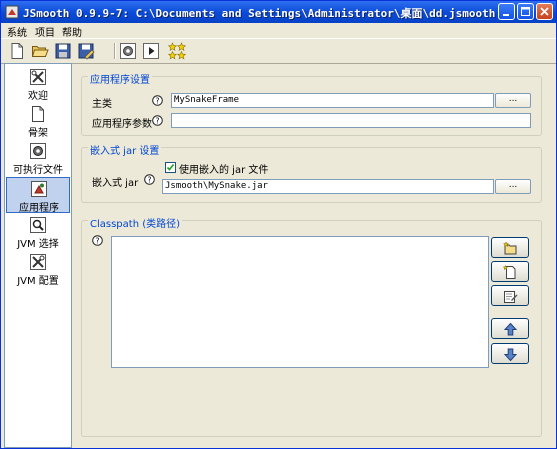  I want to click on edit-icon, so click(511, 297).